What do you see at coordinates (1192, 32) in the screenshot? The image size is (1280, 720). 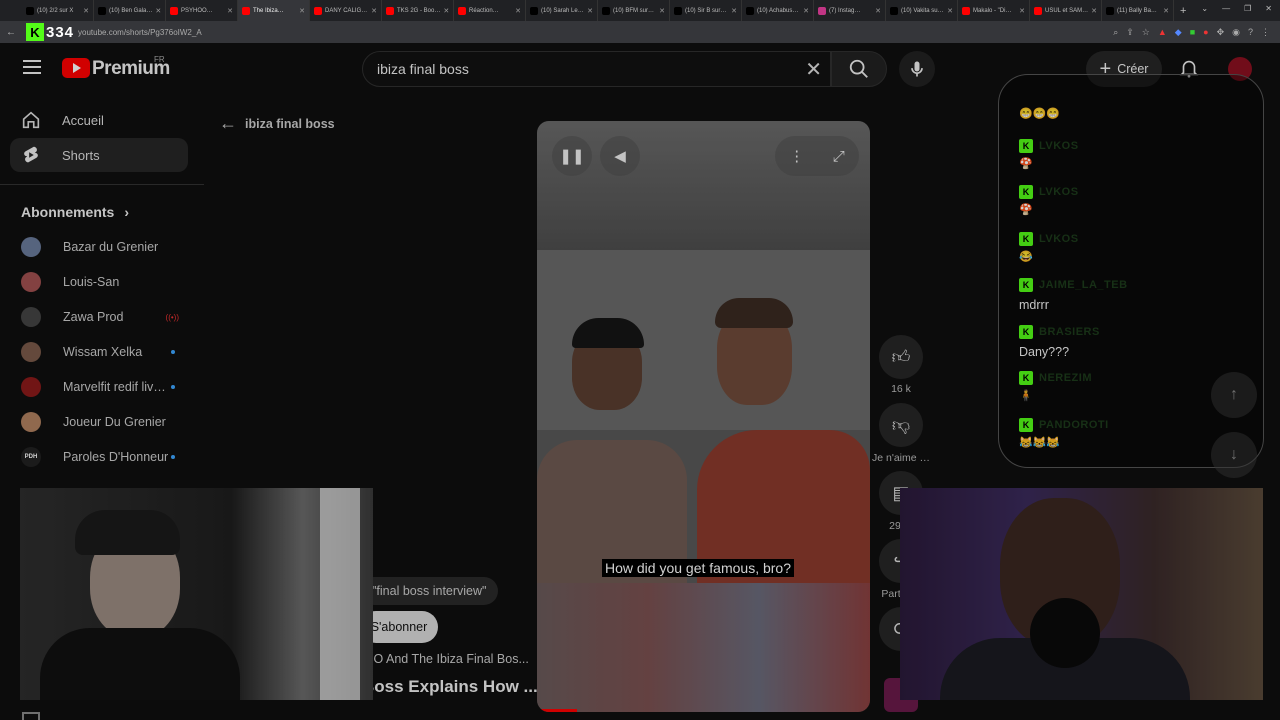 I see `extension-green-icon: ■` at bounding box center [1192, 32].